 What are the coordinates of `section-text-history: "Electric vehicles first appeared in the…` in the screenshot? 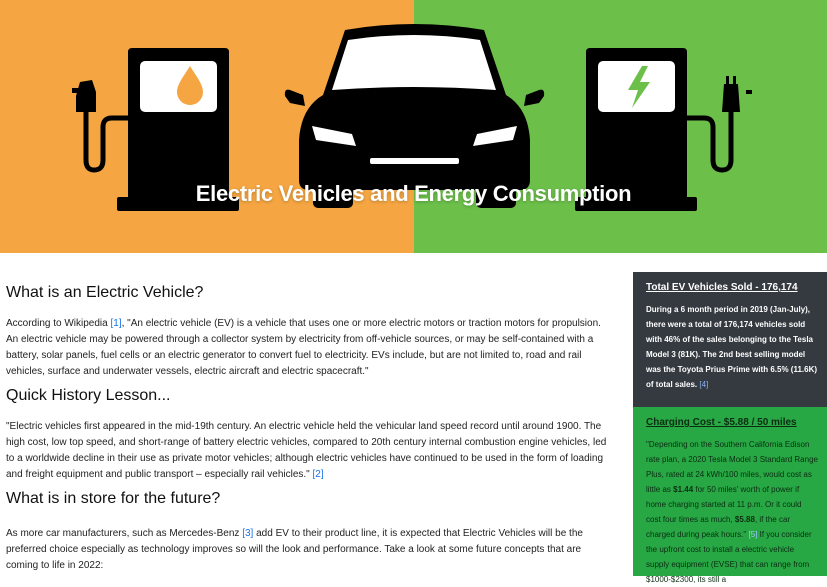 It's located at (310, 451).